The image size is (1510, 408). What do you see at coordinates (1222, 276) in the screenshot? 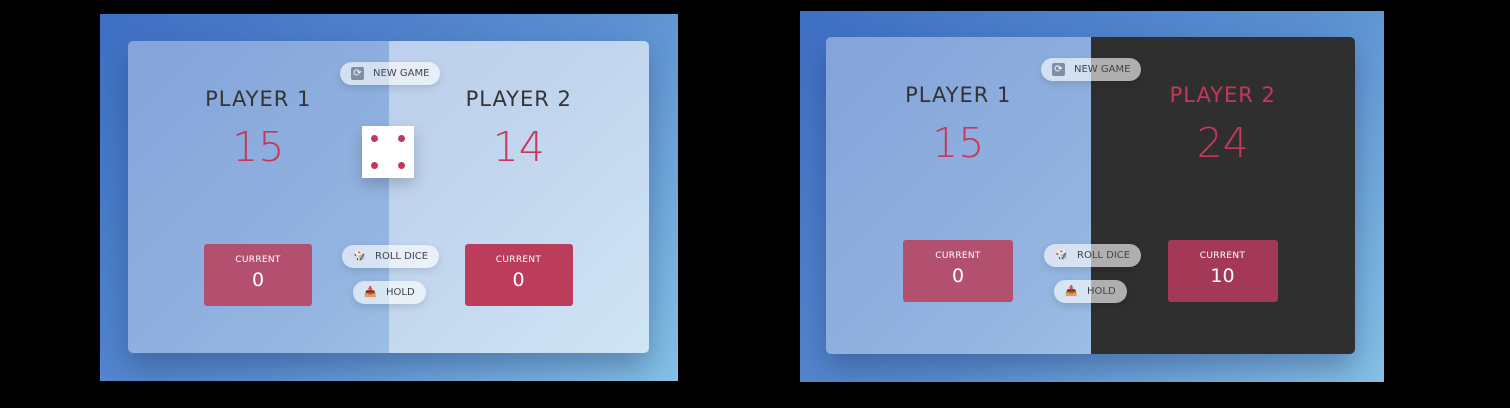
I see `current-score: 10` at bounding box center [1222, 276].